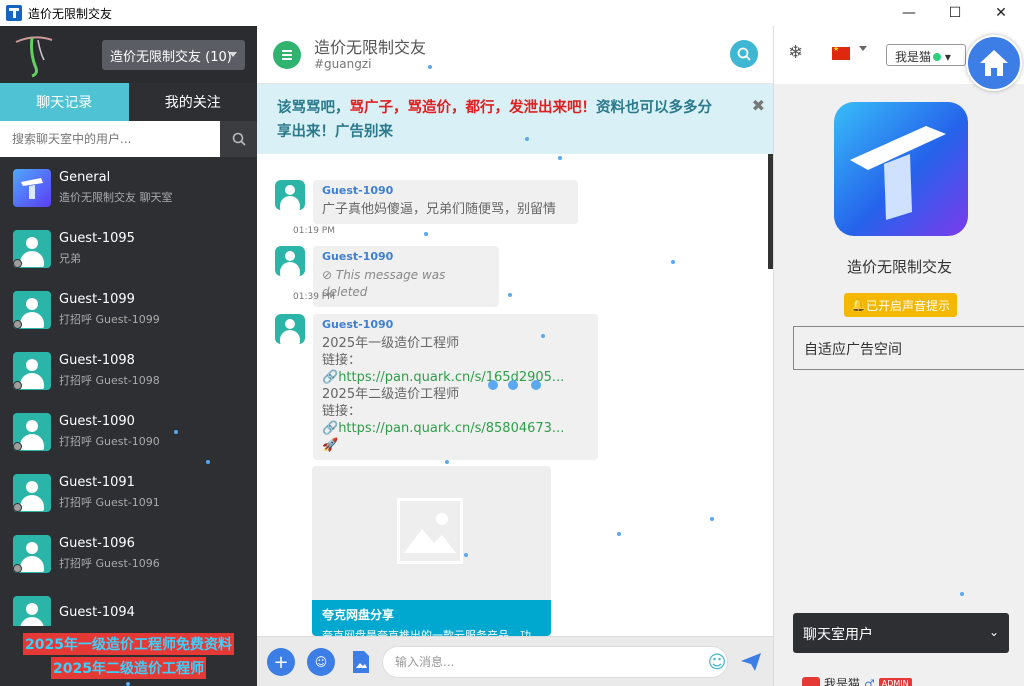  I want to click on contact-preview: 打招呼 Guest-1098, so click(109, 380).